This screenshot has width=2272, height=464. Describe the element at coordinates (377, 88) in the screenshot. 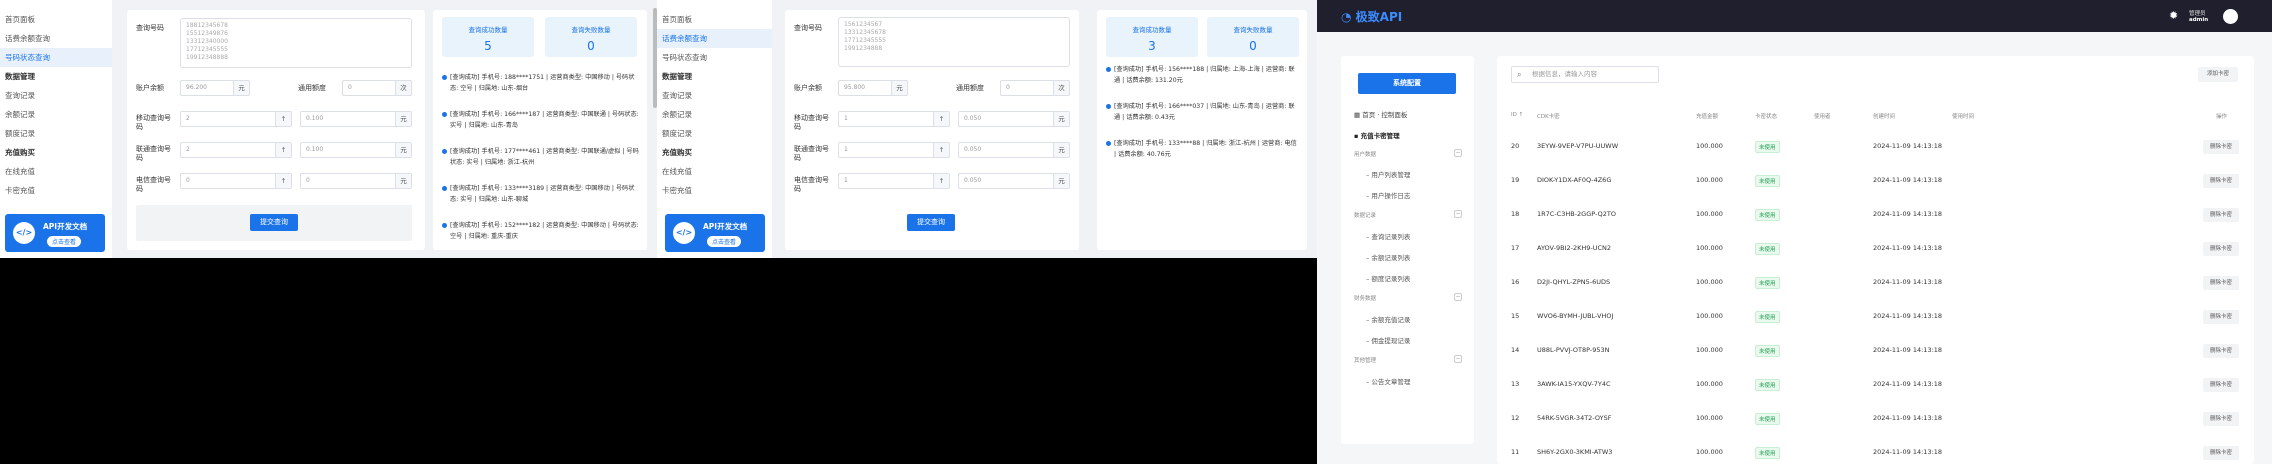

I see `limit-field: 0次` at that location.